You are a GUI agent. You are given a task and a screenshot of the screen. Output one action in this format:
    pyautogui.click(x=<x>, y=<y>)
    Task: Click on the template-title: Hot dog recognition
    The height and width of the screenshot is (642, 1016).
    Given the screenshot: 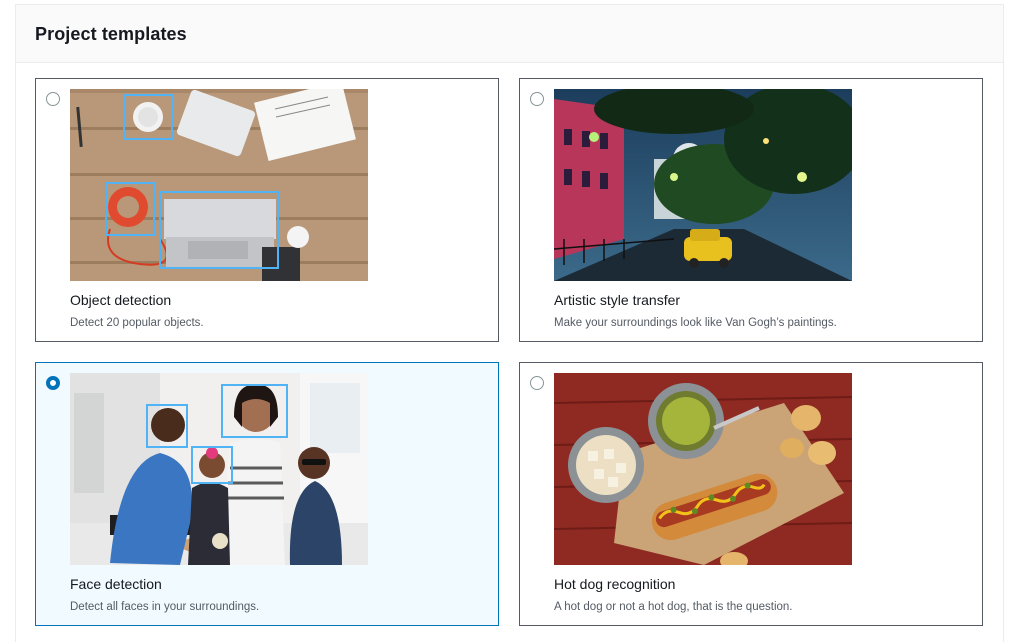 What is the action you would take?
    pyautogui.click(x=615, y=584)
    